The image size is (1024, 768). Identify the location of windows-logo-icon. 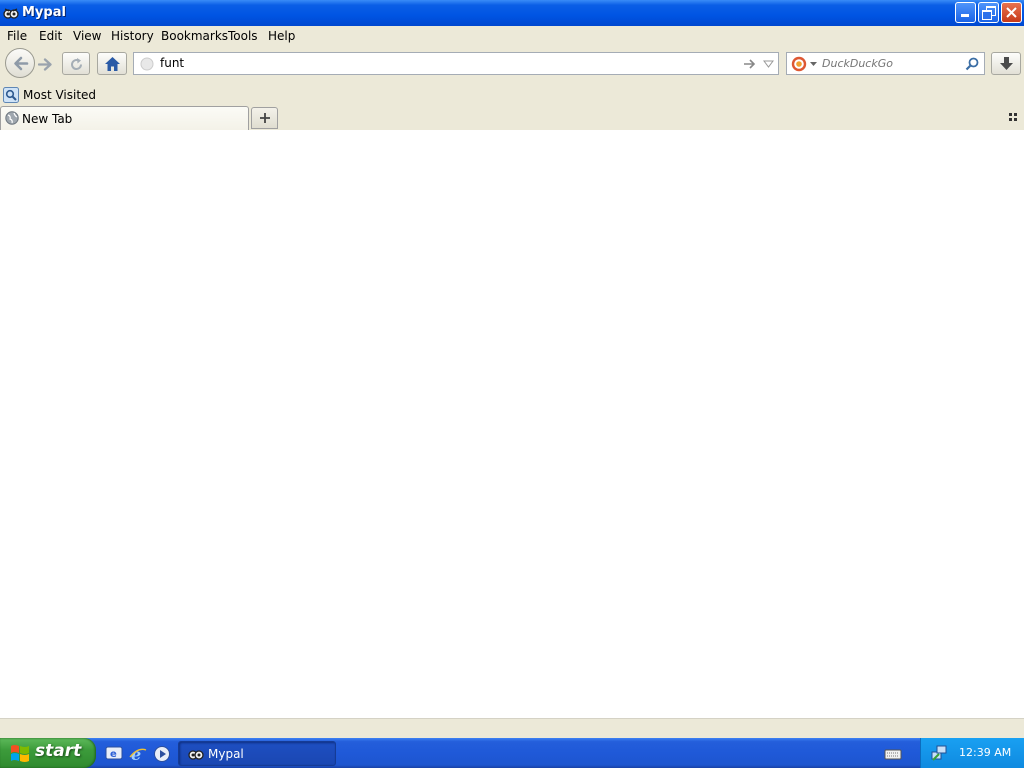
(20, 753).